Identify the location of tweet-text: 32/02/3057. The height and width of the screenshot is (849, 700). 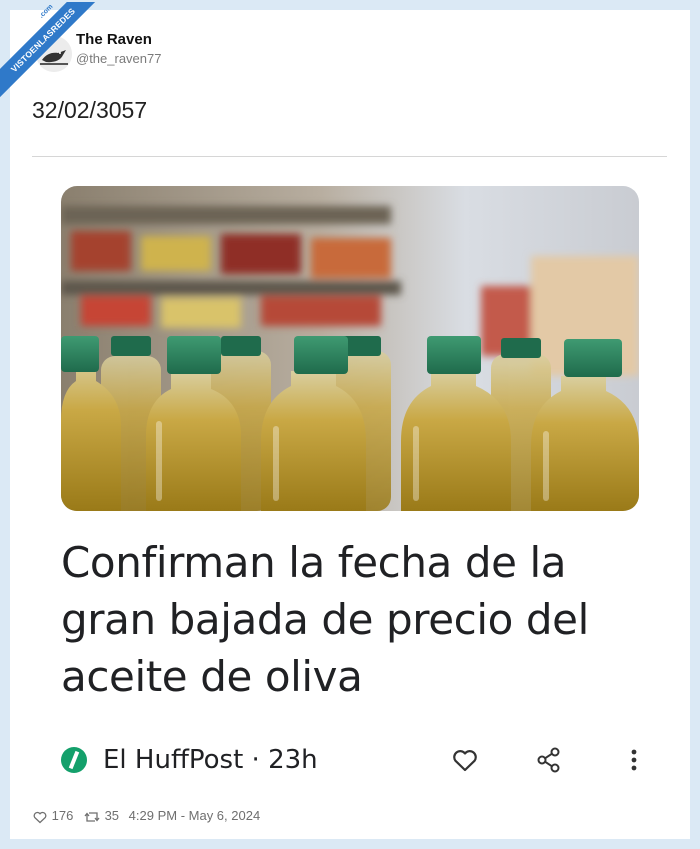
(90, 110).